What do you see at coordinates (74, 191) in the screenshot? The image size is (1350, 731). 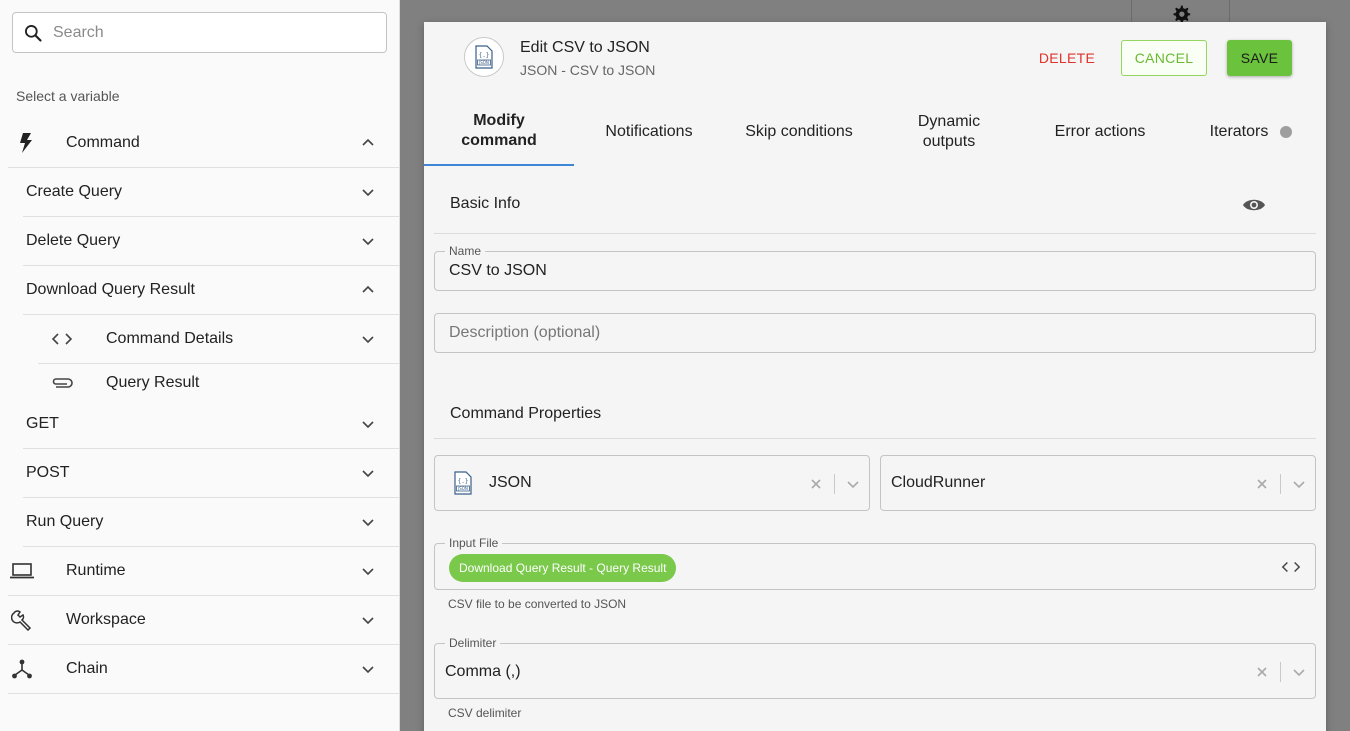 I see `sidebar-item-label: Create Query` at bounding box center [74, 191].